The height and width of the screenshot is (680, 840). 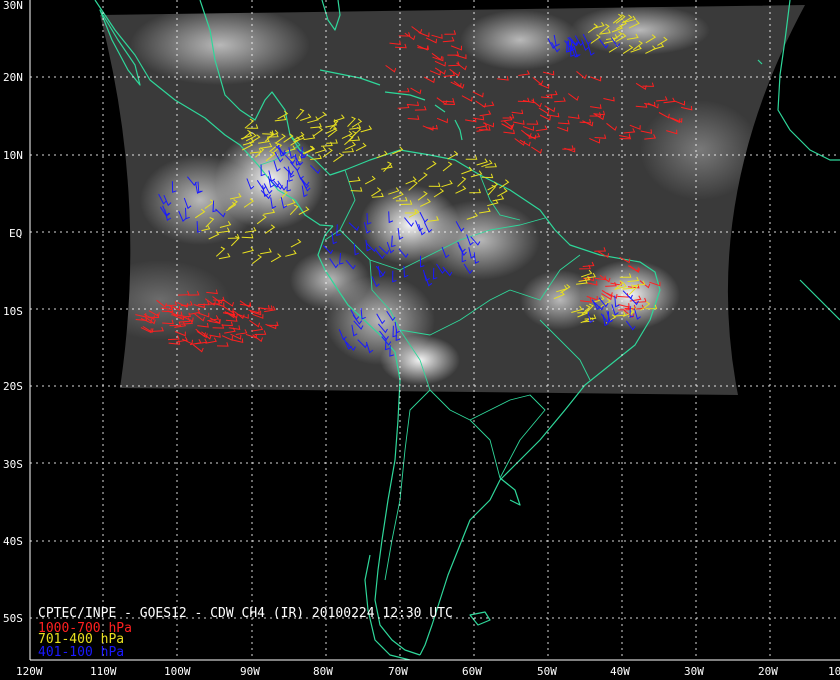 I want to click on lat-tick-label: 10S, so click(x=13, y=311).